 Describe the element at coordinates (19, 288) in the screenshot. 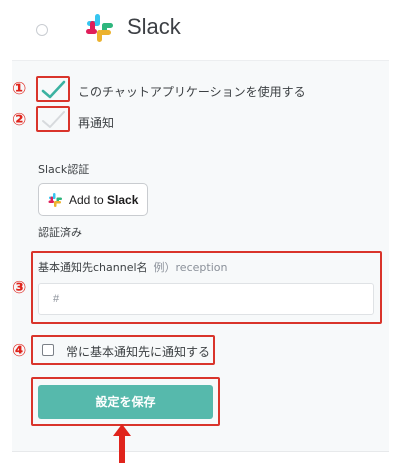

I see `annotation-number-3: ③` at that location.